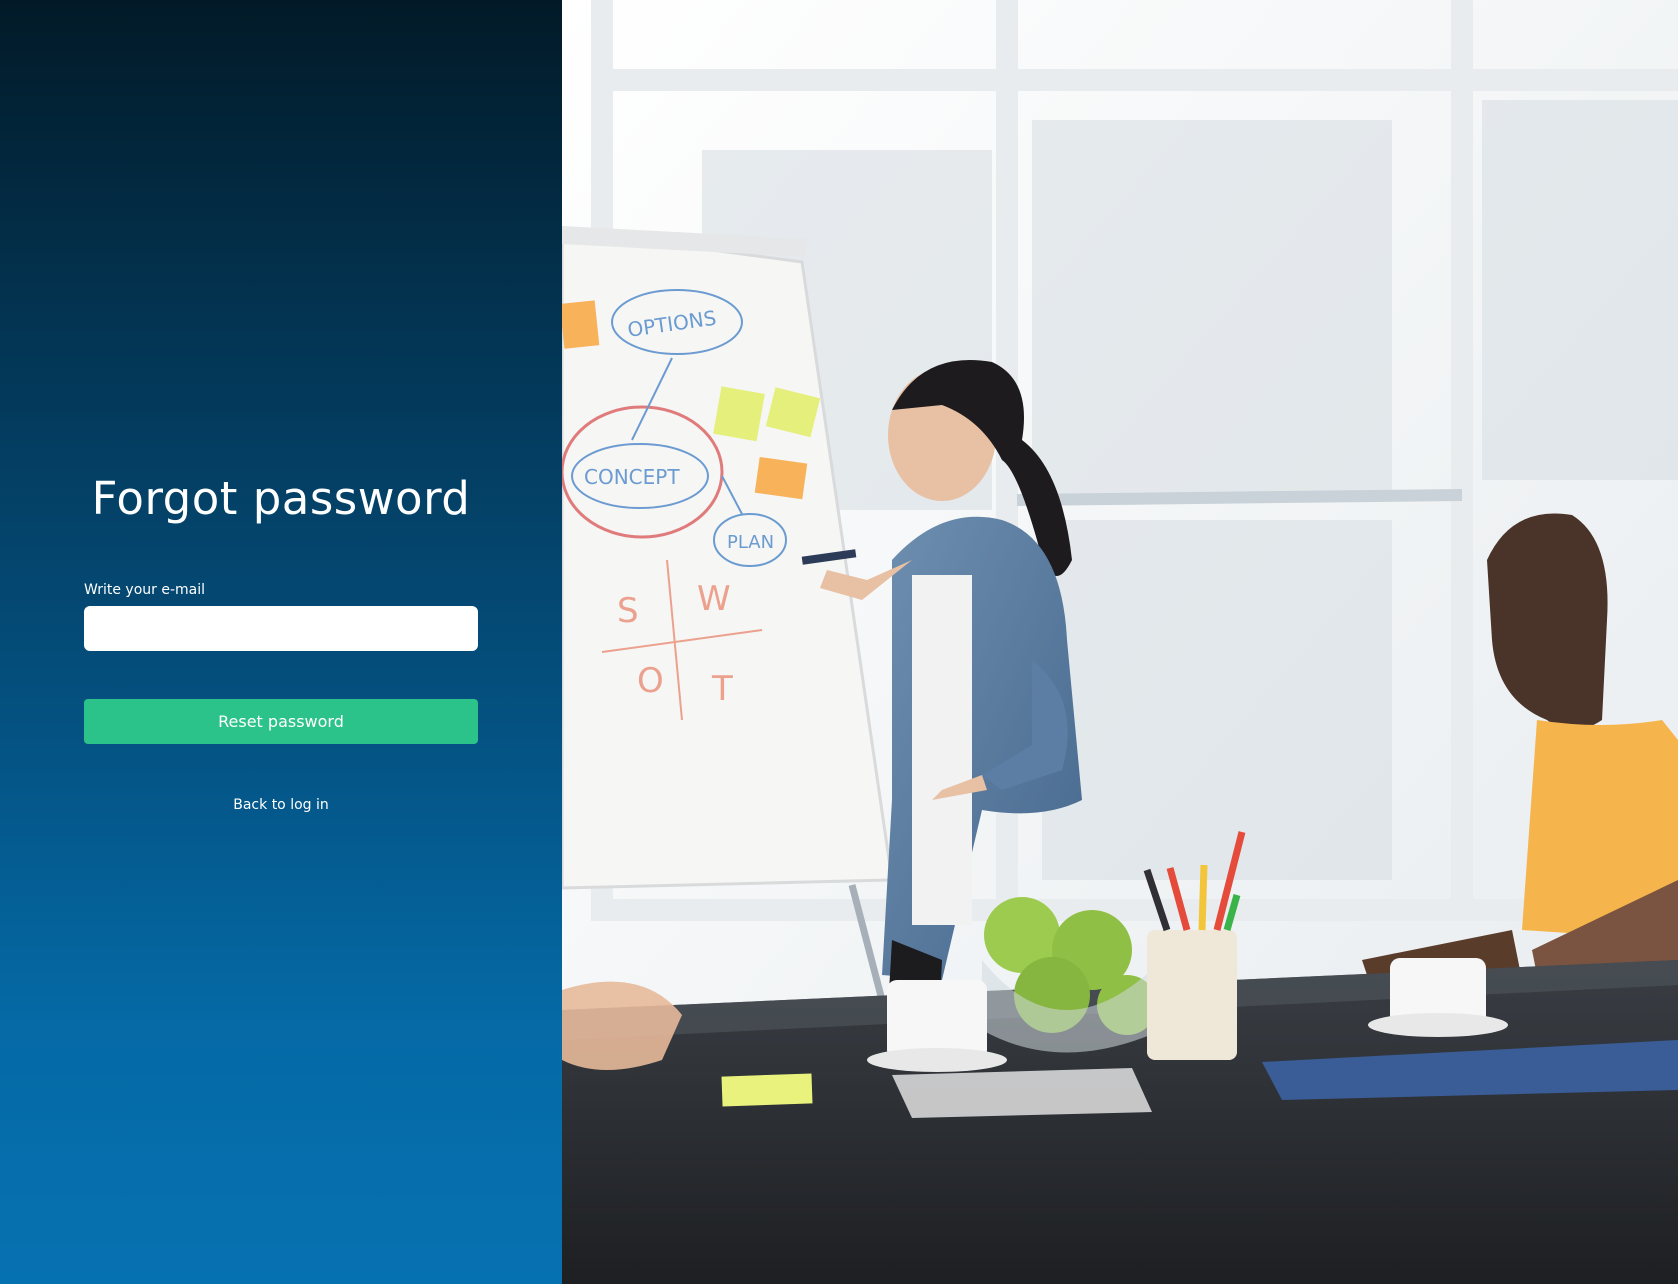  Describe the element at coordinates (145, 590) in the screenshot. I see `email-label: Write your e-mail` at that location.